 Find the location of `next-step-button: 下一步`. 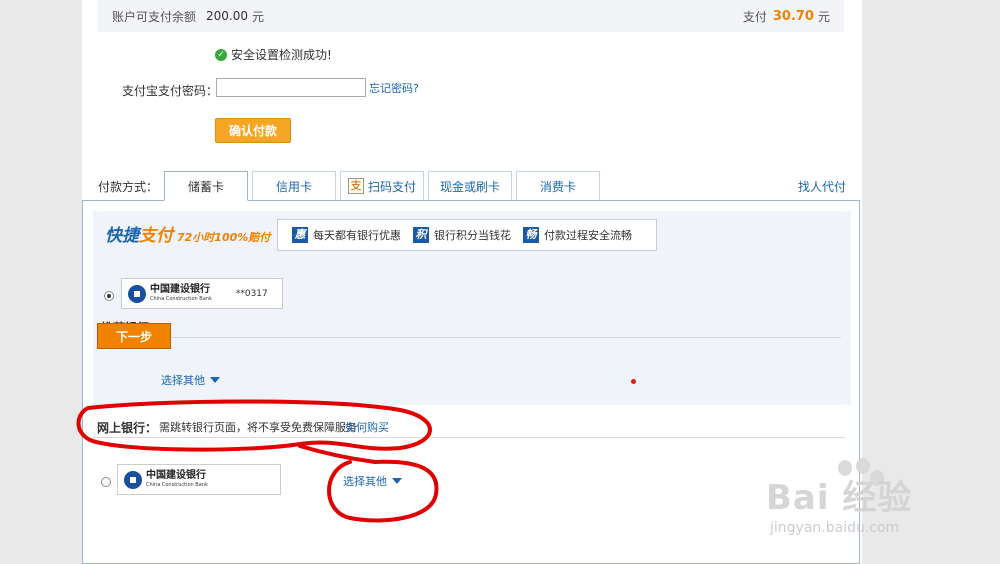

next-step-button: 下一步 is located at coordinates (134, 336).